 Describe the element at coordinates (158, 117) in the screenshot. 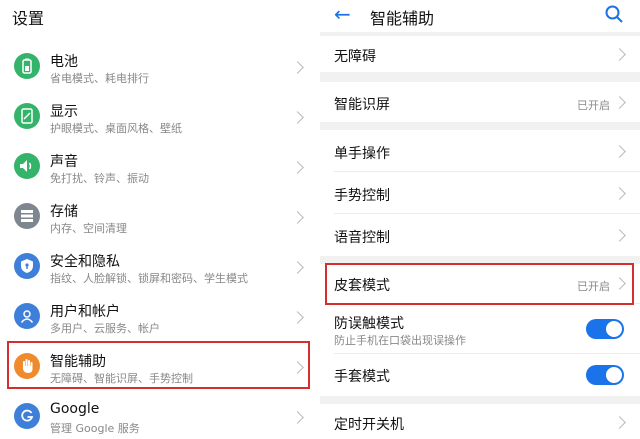

I see `settings-item-display: 显示 护眼模式、桌面风格、壁纸` at that location.